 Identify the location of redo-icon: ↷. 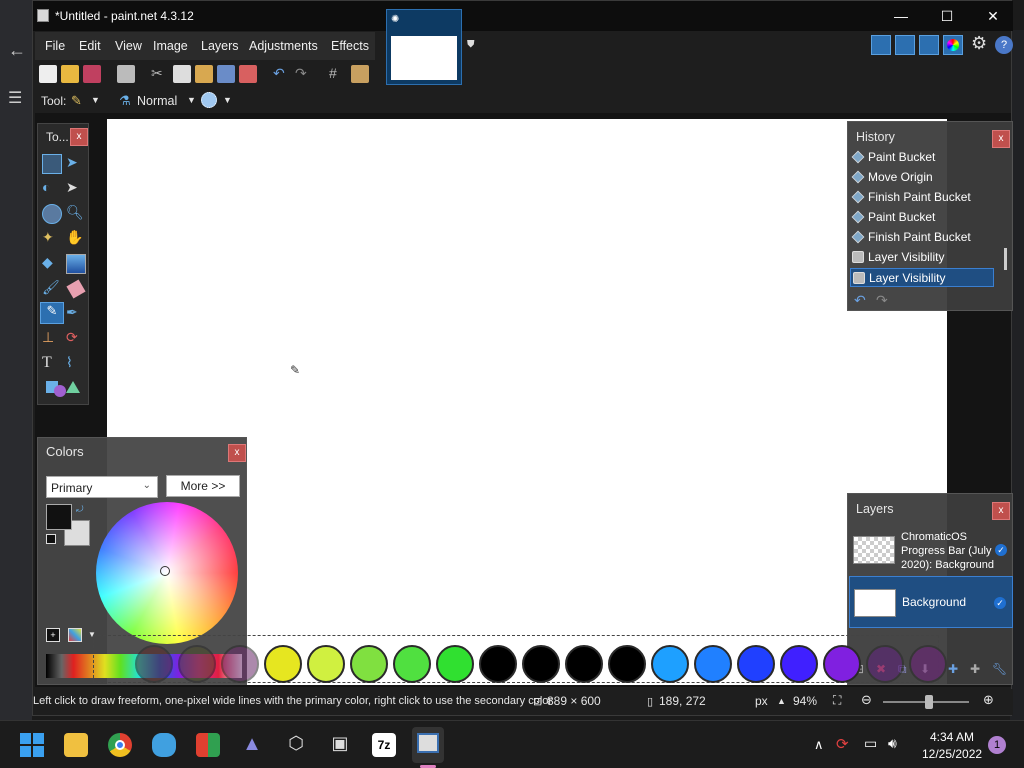
(304, 74).